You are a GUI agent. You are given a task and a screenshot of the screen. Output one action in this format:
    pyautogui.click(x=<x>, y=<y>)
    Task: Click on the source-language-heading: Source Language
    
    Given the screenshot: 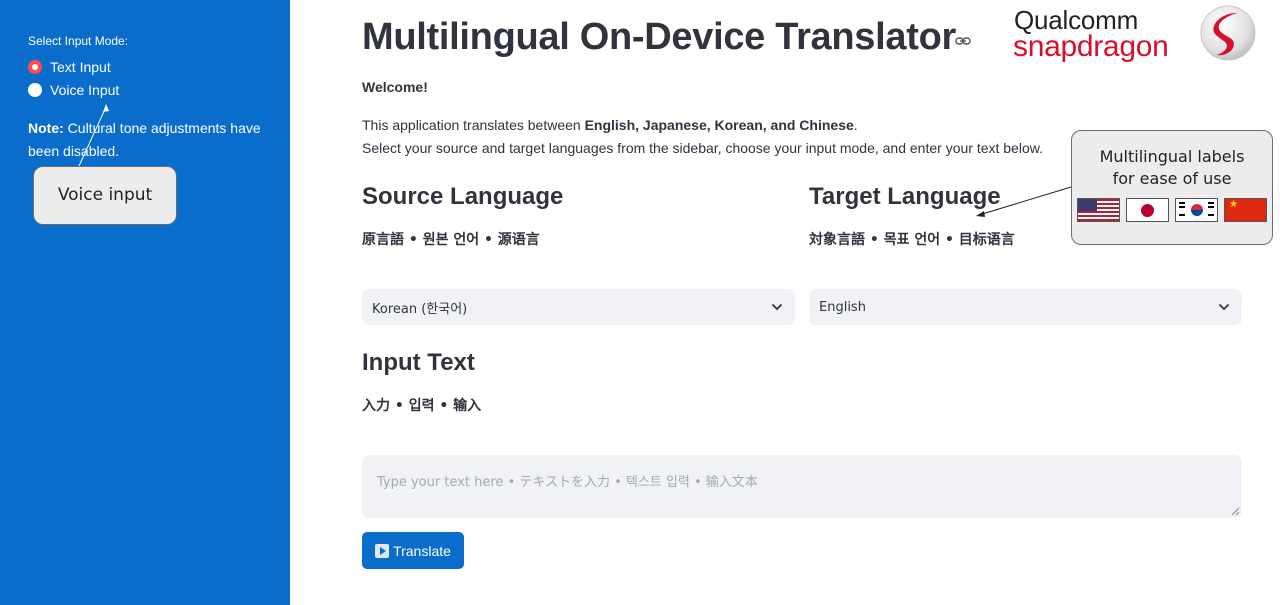 What is the action you would take?
    pyautogui.click(x=463, y=196)
    